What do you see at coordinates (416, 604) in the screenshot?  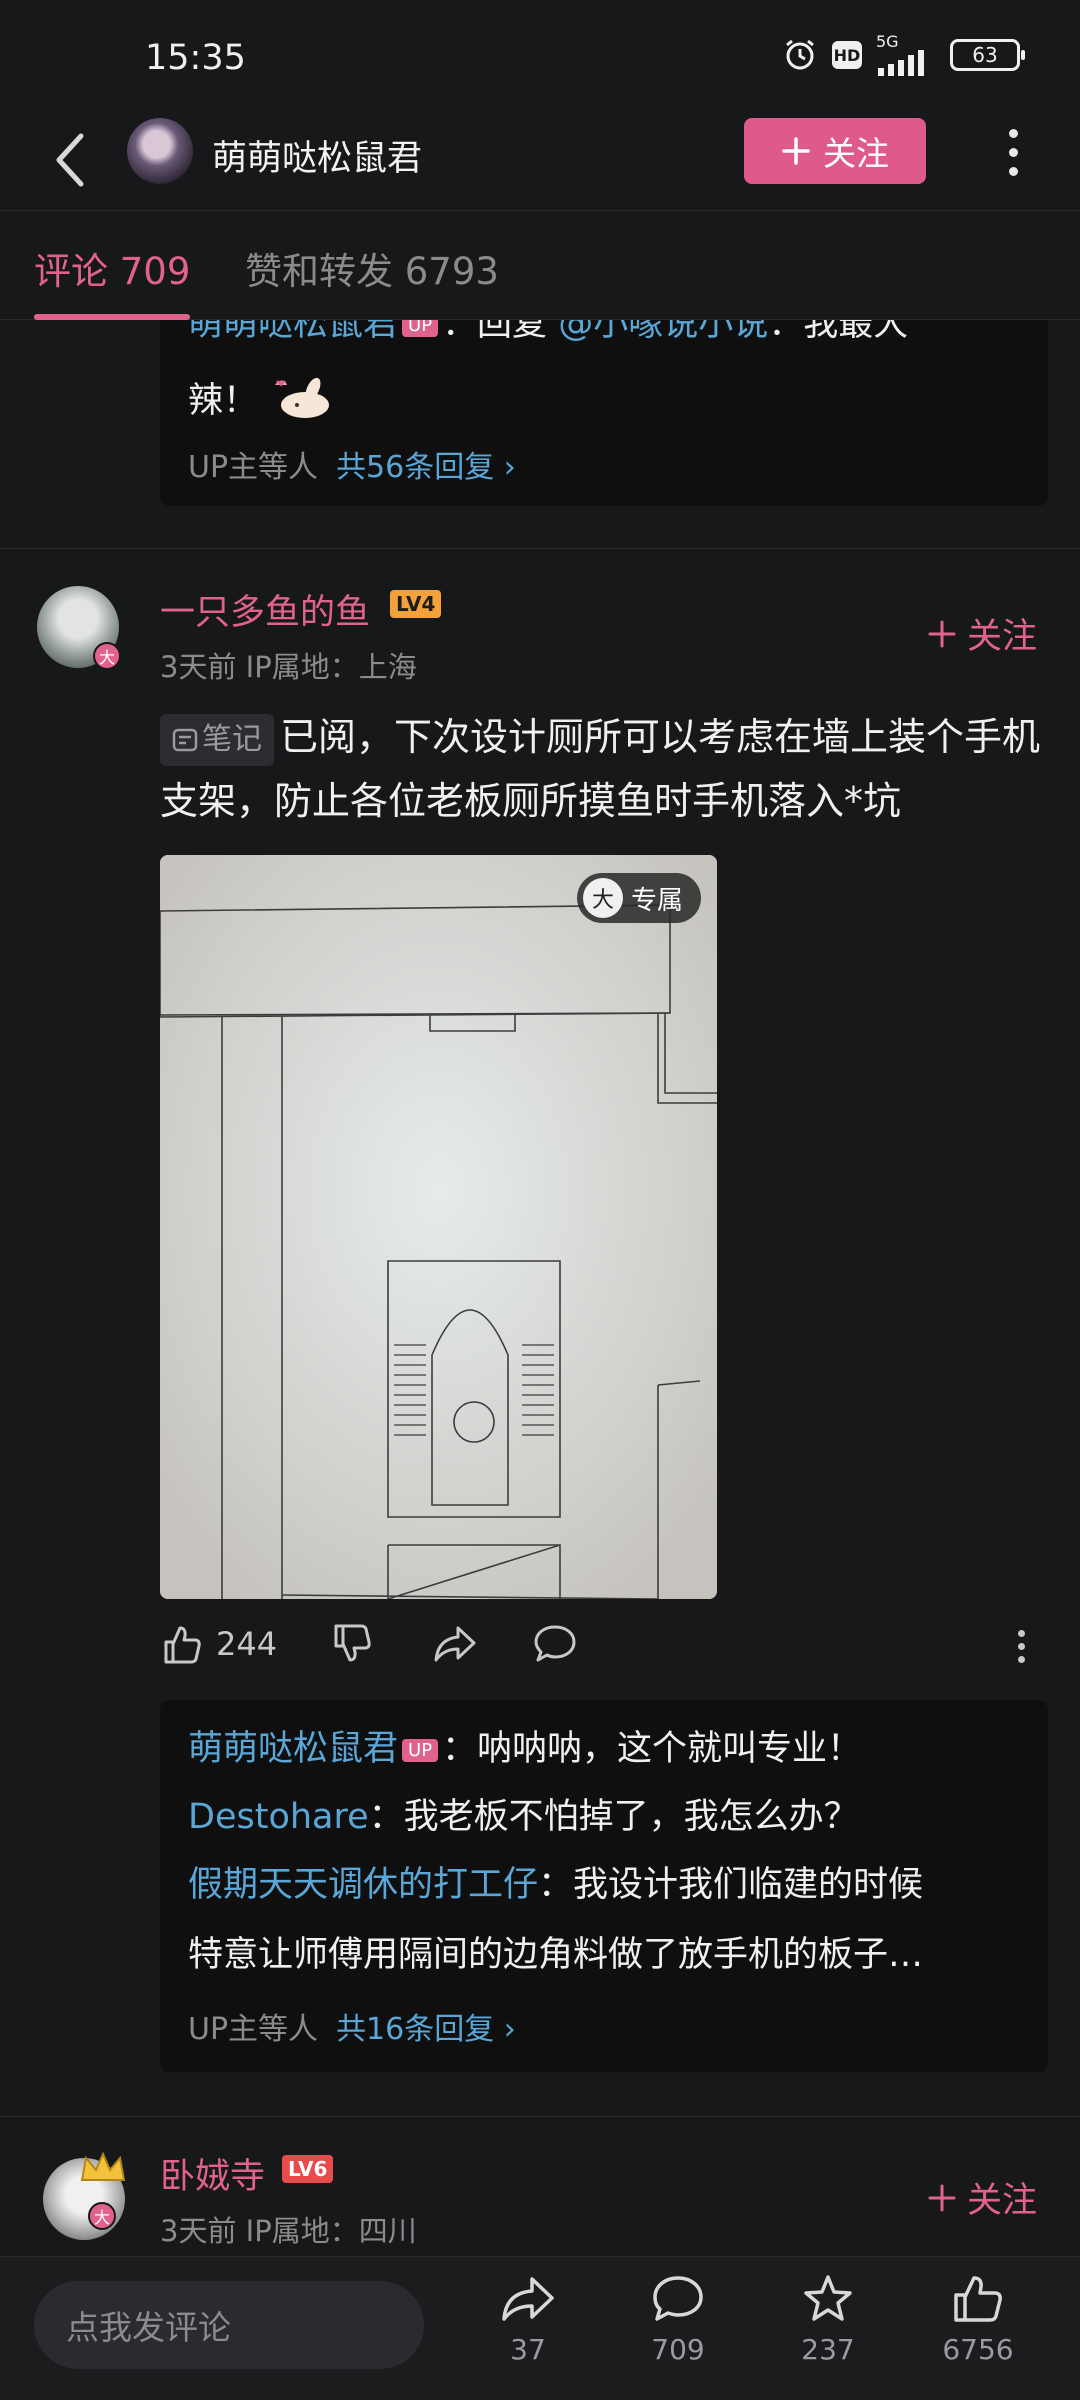 I see `level-badge: LV4` at bounding box center [416, 604].